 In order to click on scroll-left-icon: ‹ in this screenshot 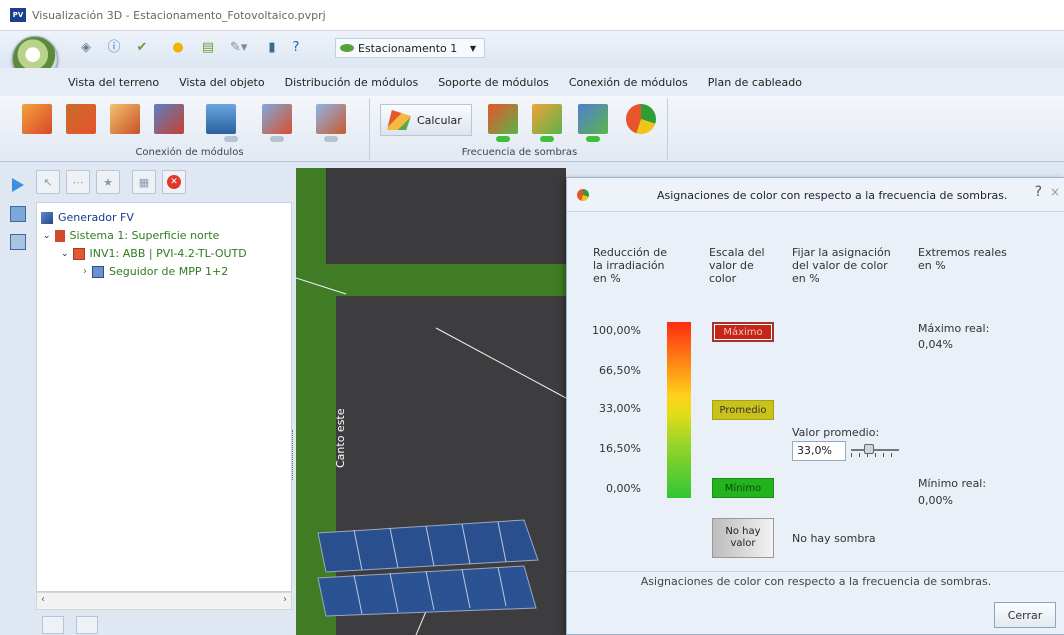, I will do `click(43, 599)`.